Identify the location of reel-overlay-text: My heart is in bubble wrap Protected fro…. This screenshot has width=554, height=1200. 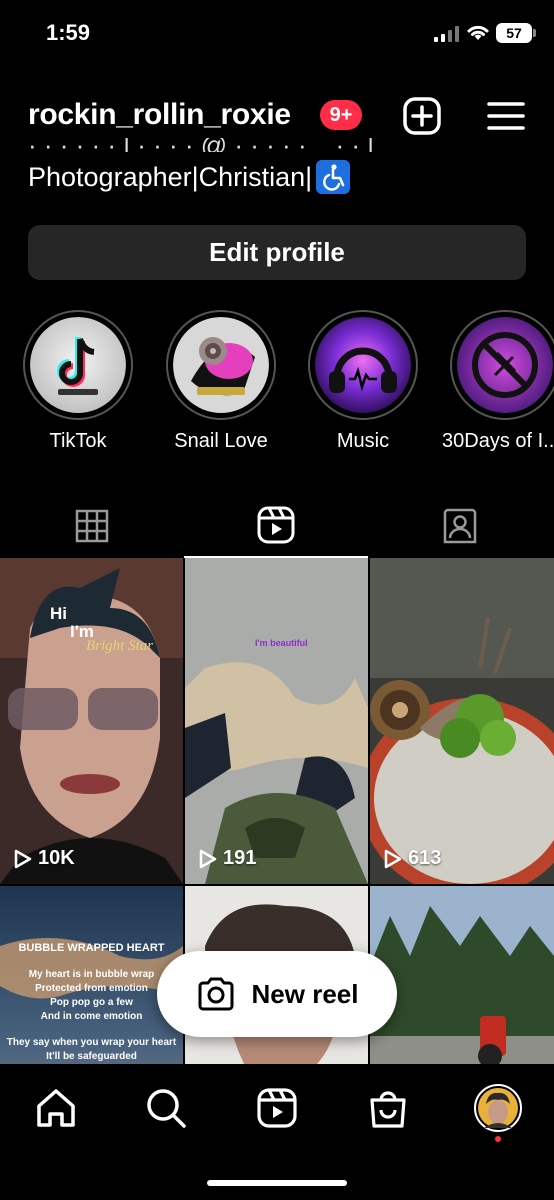
(91, 995).